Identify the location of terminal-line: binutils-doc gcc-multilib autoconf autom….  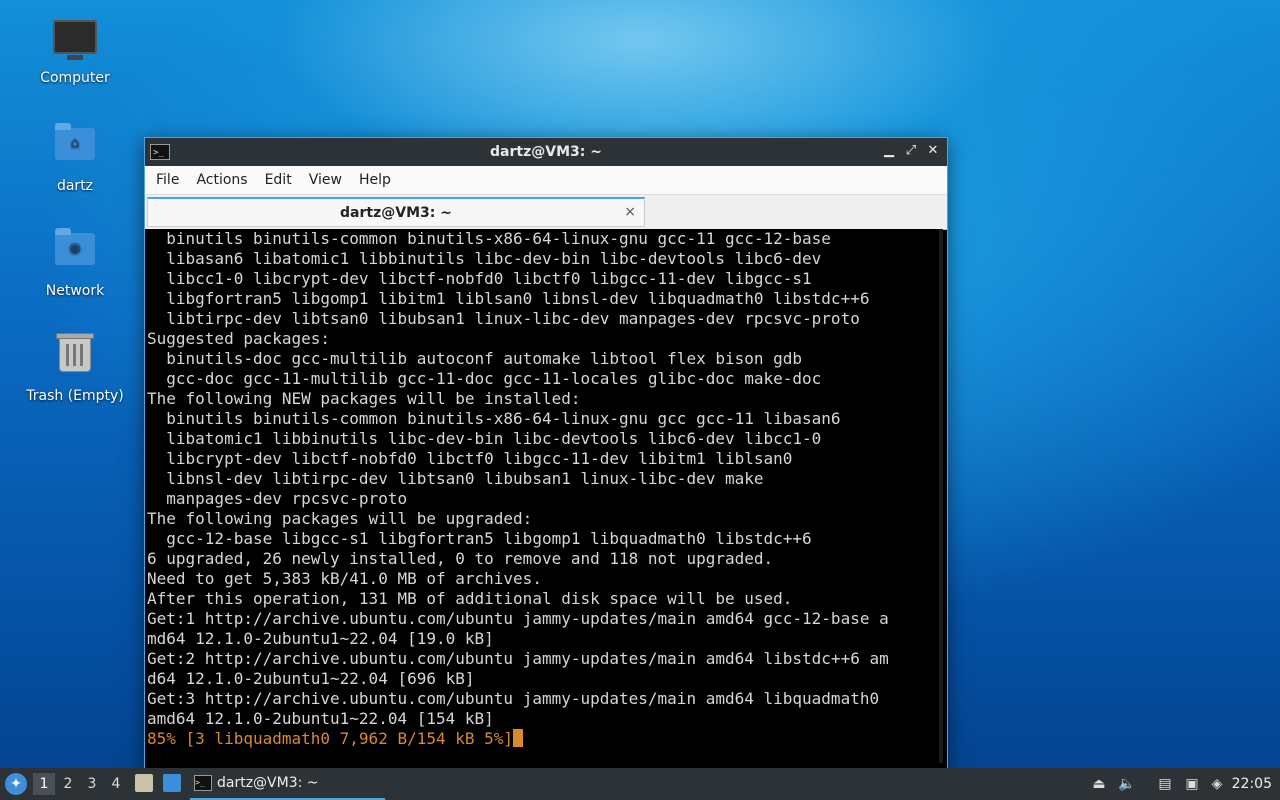
(475, 358).